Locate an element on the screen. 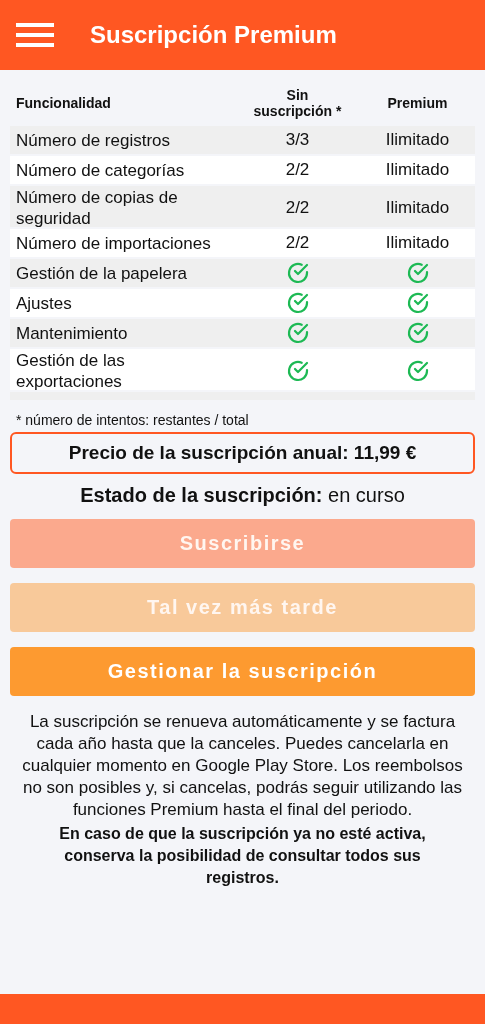 This screenshot has height=1024, width=485. feature-label: Mantenimiento is located at coordinates (72, 333).